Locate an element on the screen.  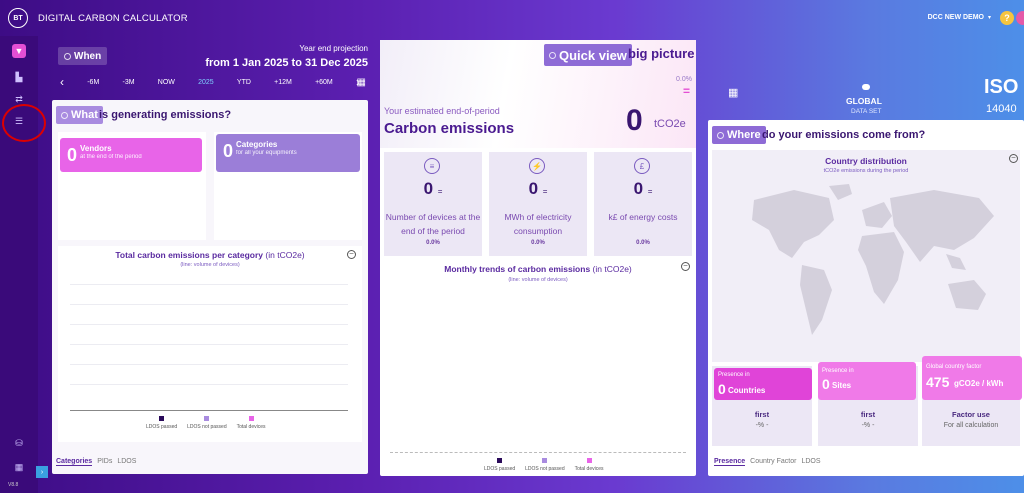
factor-label: Global country factor is located at coordinates (954, 367).